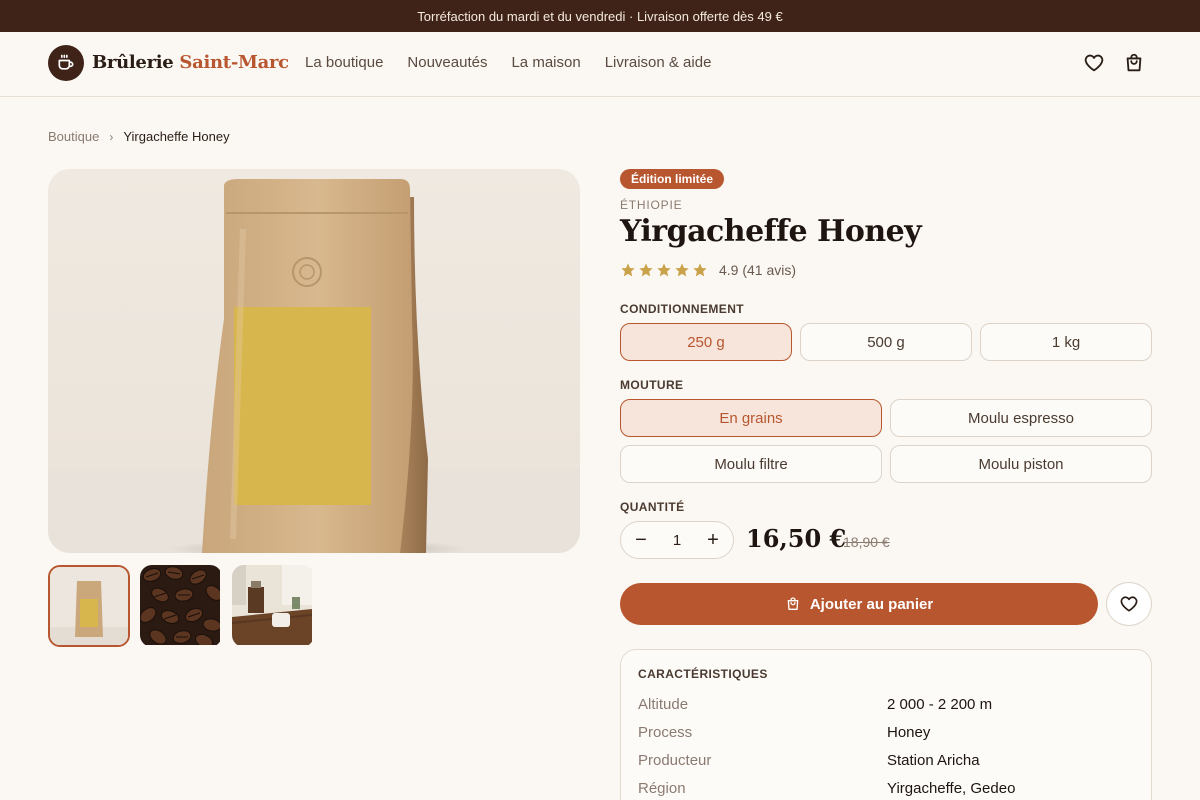 This screenshot has height=800, width=1200. I want to click on breadcrumb: Boutique › Yirgacheffe Honey, so click(139, 136).